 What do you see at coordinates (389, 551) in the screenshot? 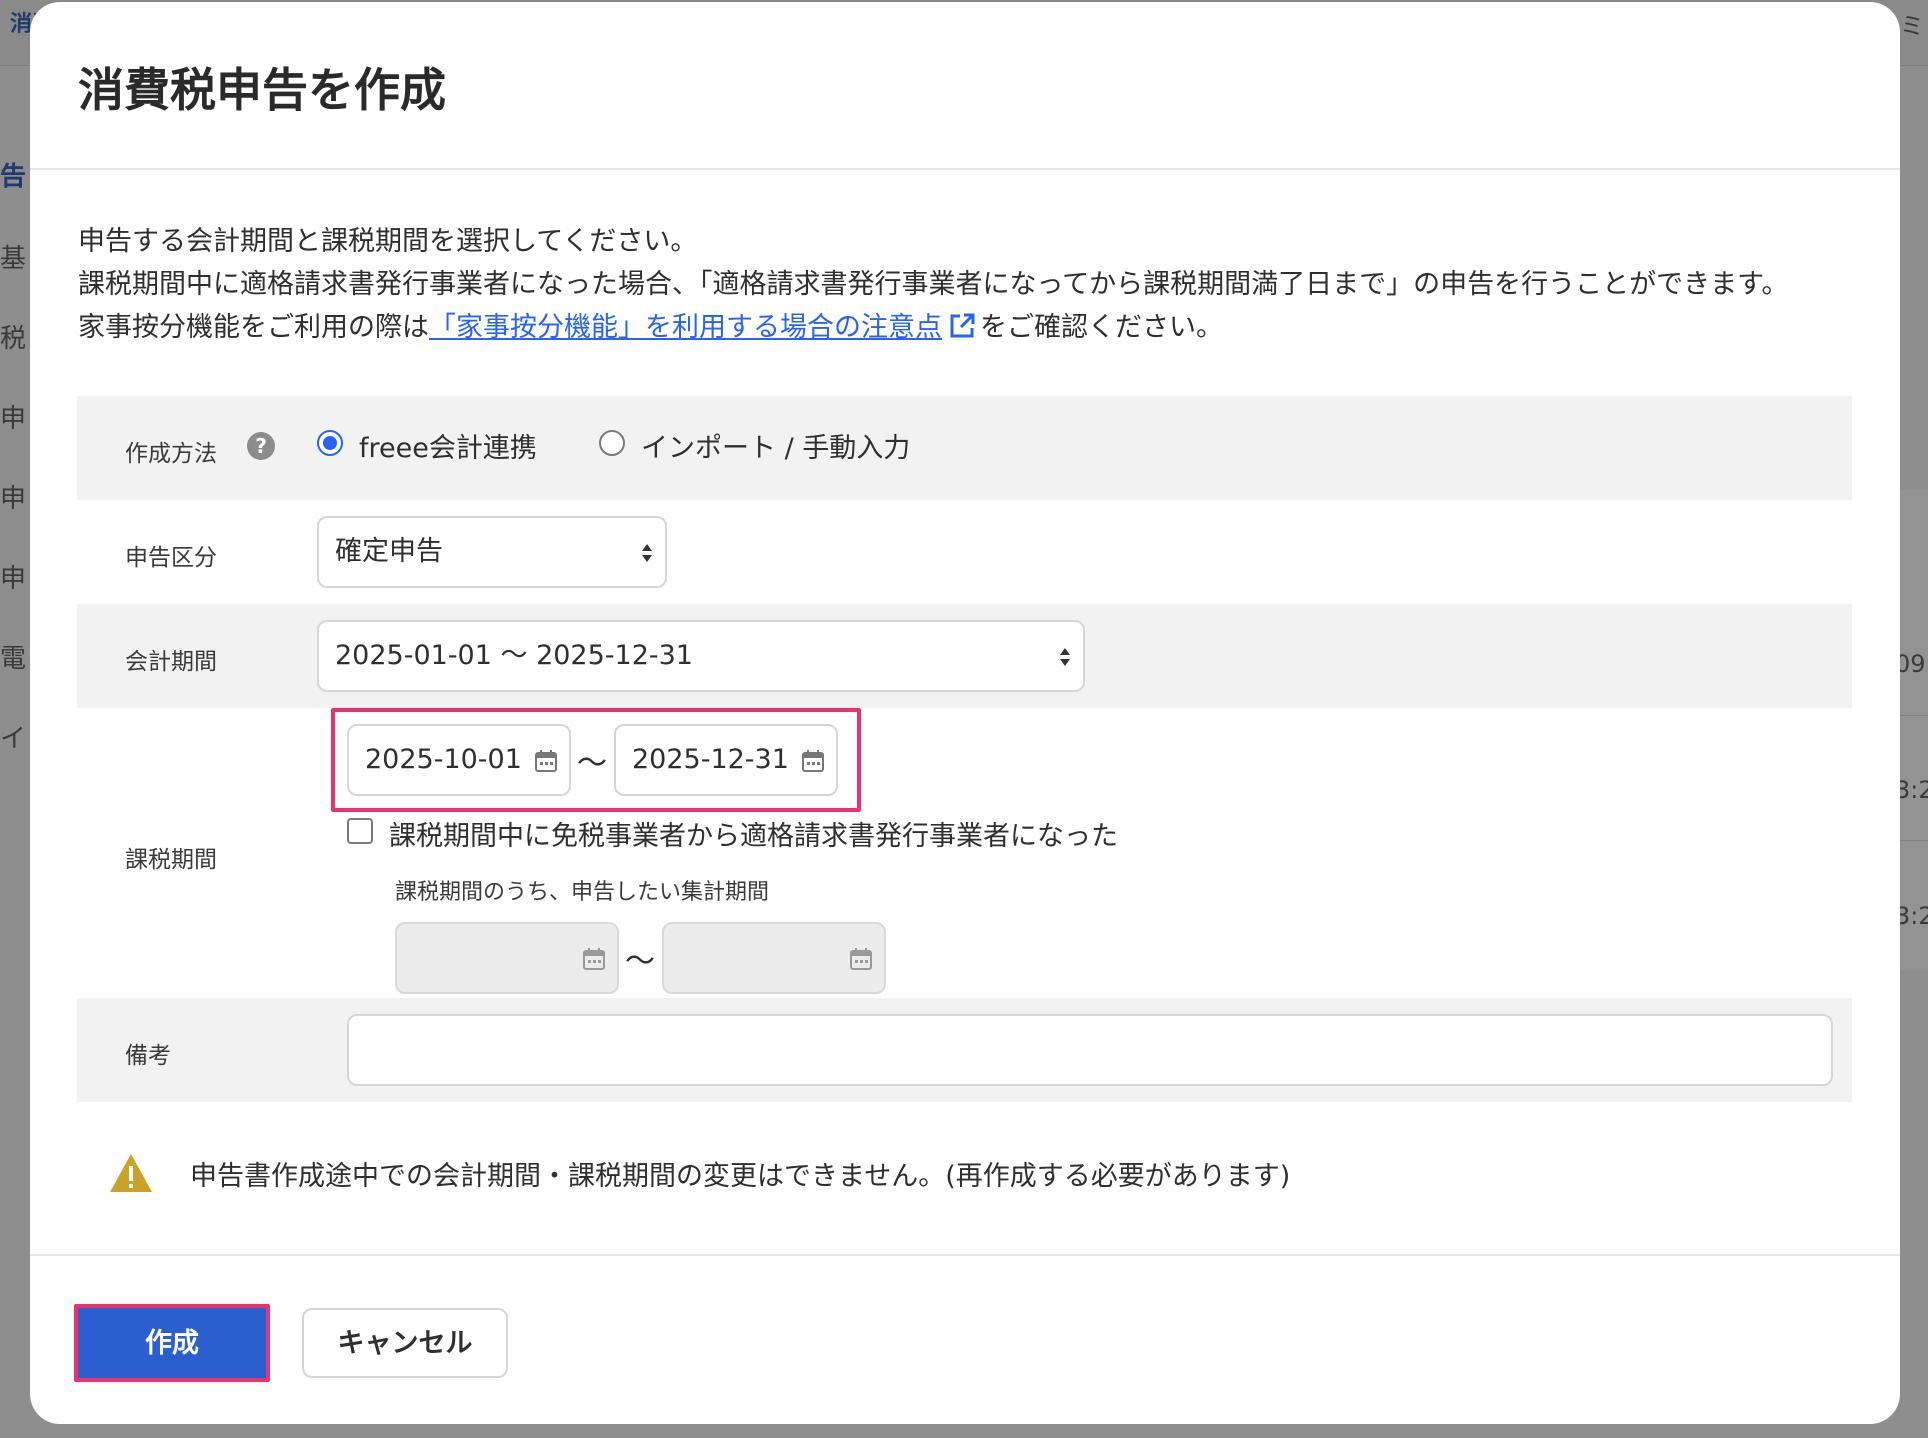
I see `filing-type-value: 確定申告` at bounding box center [389, 551].